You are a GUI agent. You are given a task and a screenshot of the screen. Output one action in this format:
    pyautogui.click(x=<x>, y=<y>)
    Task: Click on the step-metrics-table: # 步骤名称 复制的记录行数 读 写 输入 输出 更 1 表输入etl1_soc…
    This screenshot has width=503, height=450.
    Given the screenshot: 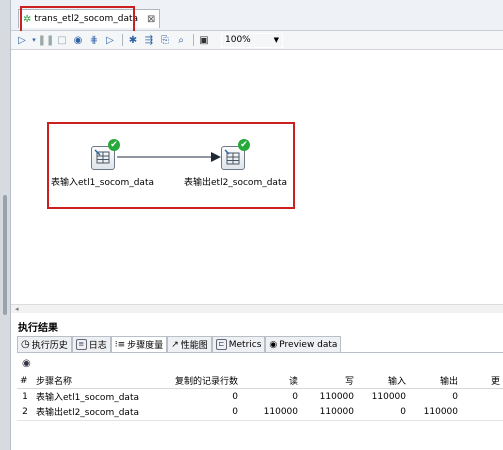 What is the action you would take?
    pyautogui.click(x=260, y=396)
    